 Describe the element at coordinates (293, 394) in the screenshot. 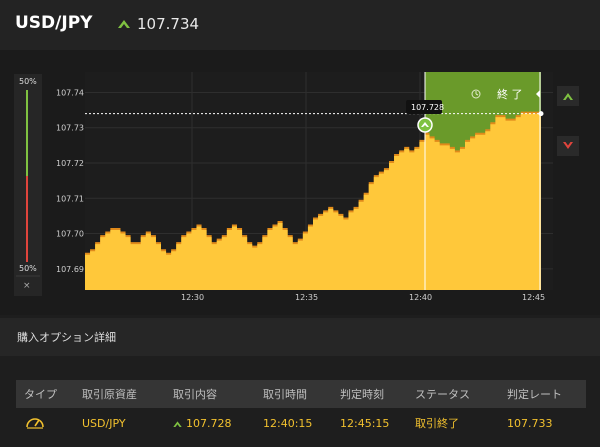

I see `col-header-trade-time: 取引時間` at that location.